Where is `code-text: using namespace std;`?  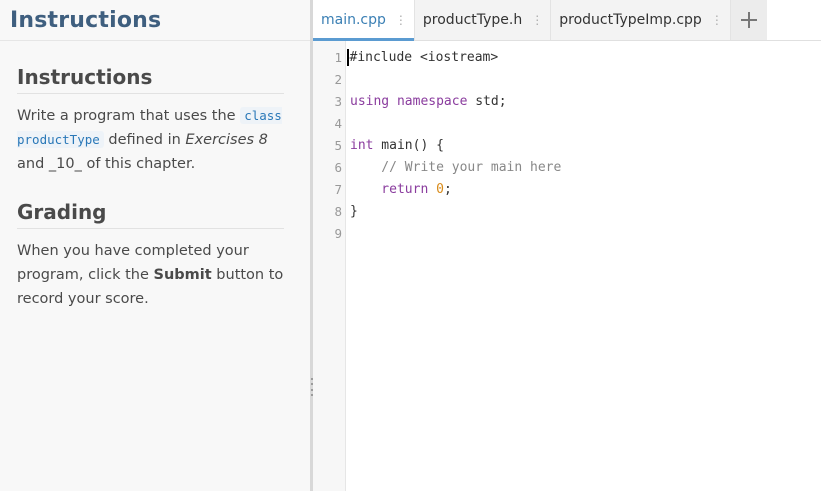 code-text: using namespace std; is located at coordinates (424, 102).